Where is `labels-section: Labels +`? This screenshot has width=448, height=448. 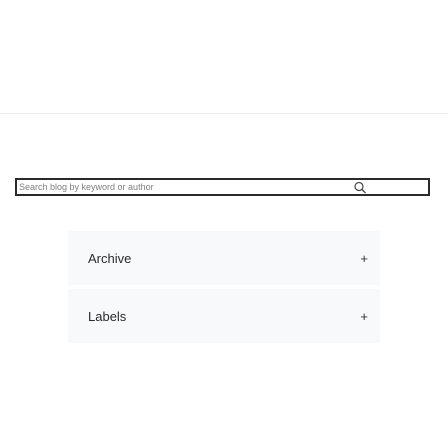 labels-section: Labels + is located at coordinates (224, 316).